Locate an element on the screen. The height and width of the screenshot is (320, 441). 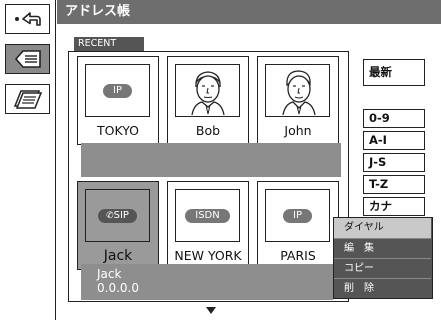
contact-card-jack: ✆SIP Jack is located at coordinates (118, 225).